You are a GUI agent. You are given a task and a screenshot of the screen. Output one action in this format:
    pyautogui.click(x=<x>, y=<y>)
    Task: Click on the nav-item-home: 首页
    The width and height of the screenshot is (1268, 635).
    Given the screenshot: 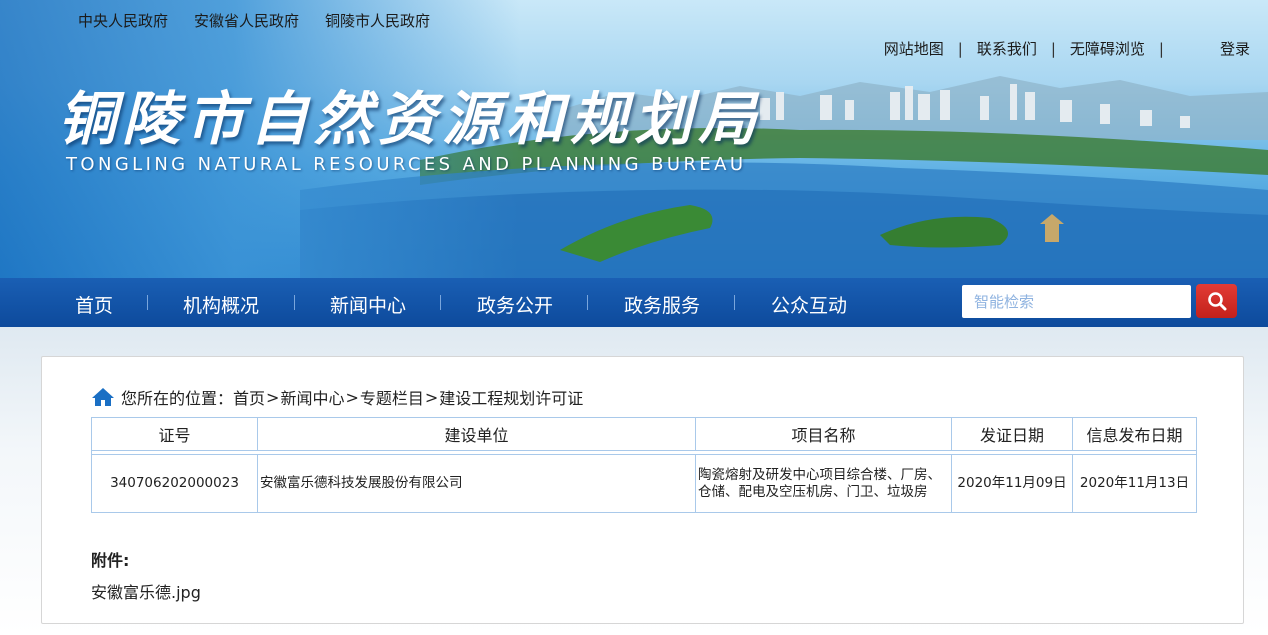 What is the action you would take?
    pyautogui.click(x=94, y=304)
    